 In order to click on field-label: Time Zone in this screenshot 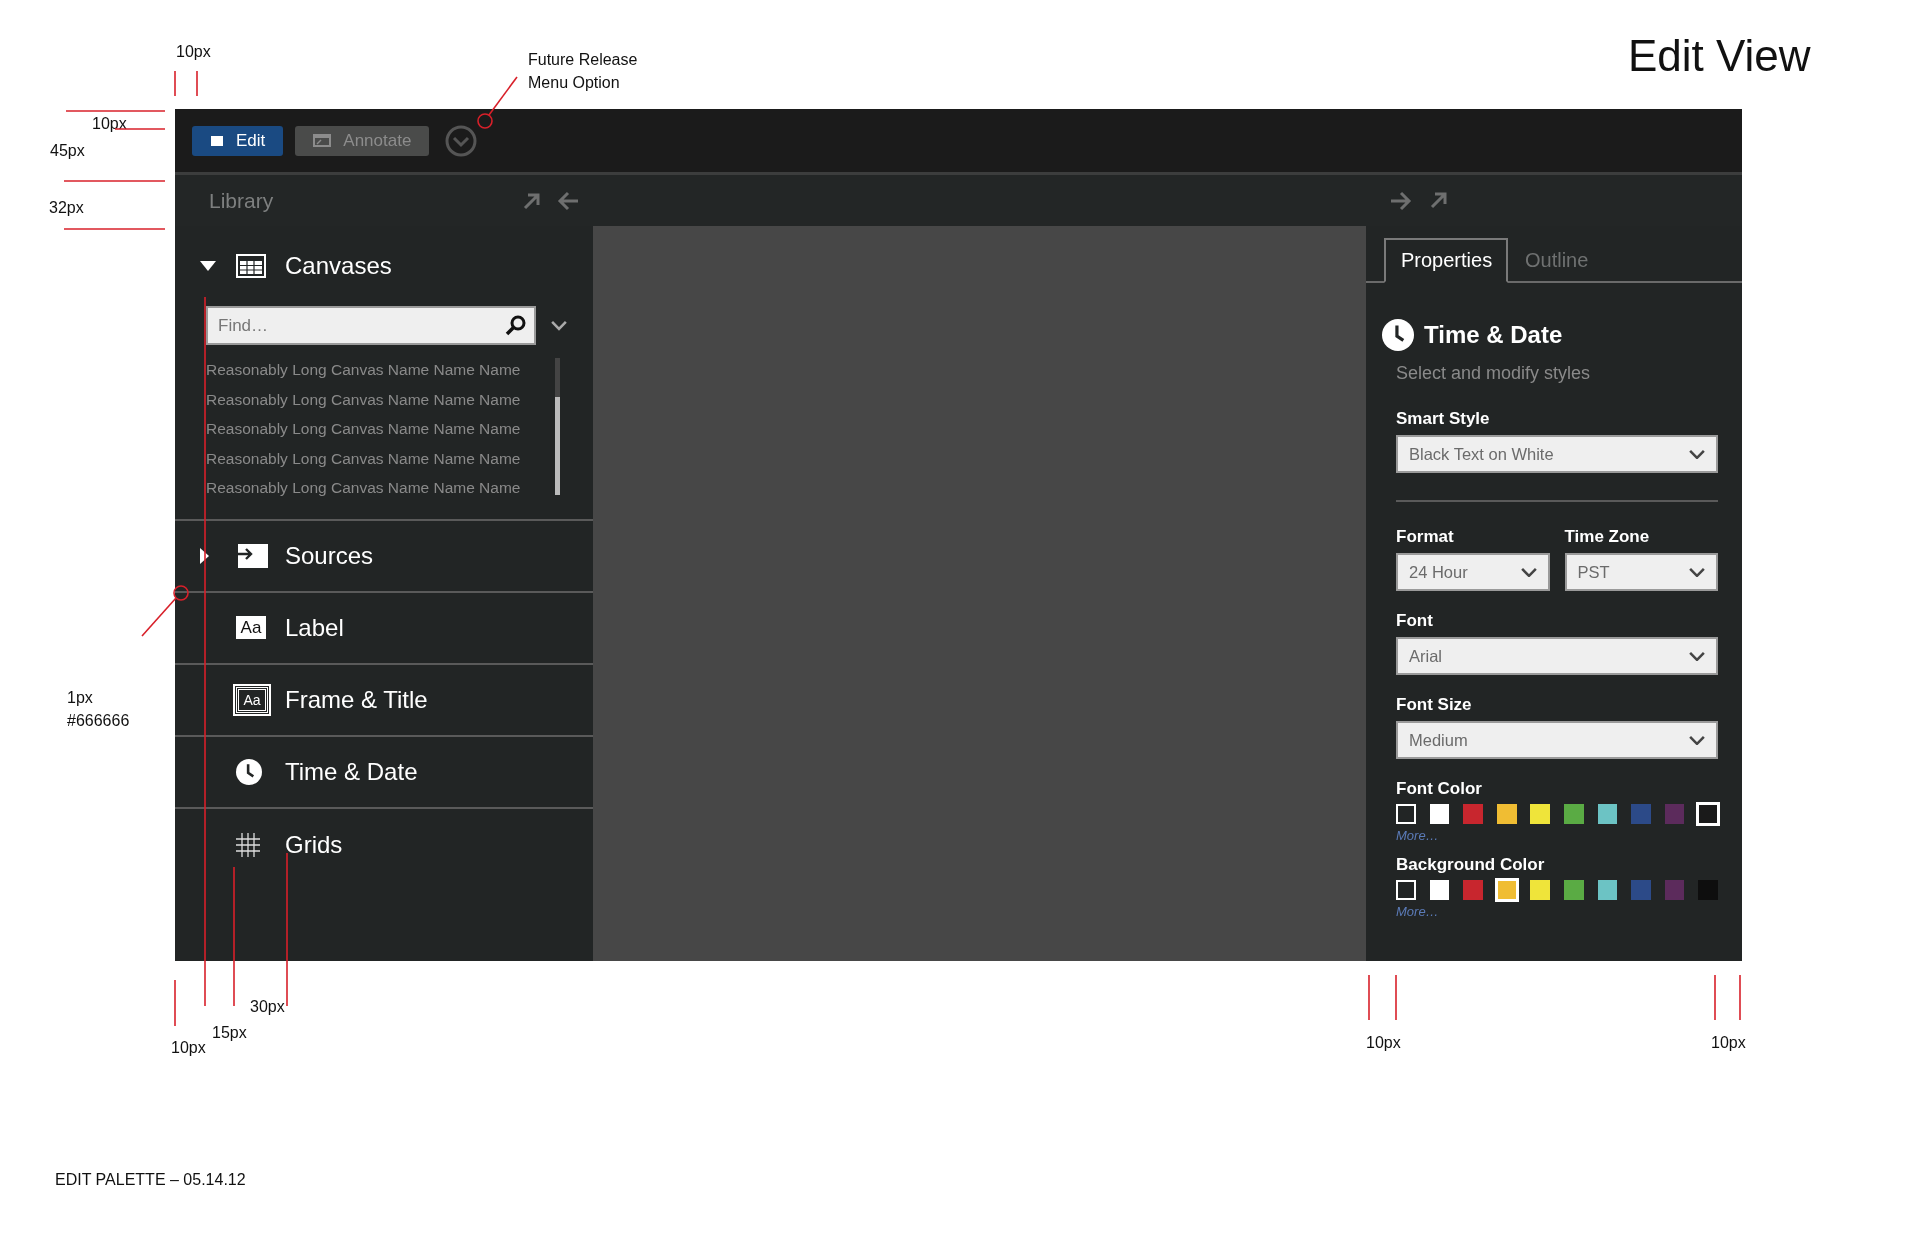, I will do `click(1607, 537)`.